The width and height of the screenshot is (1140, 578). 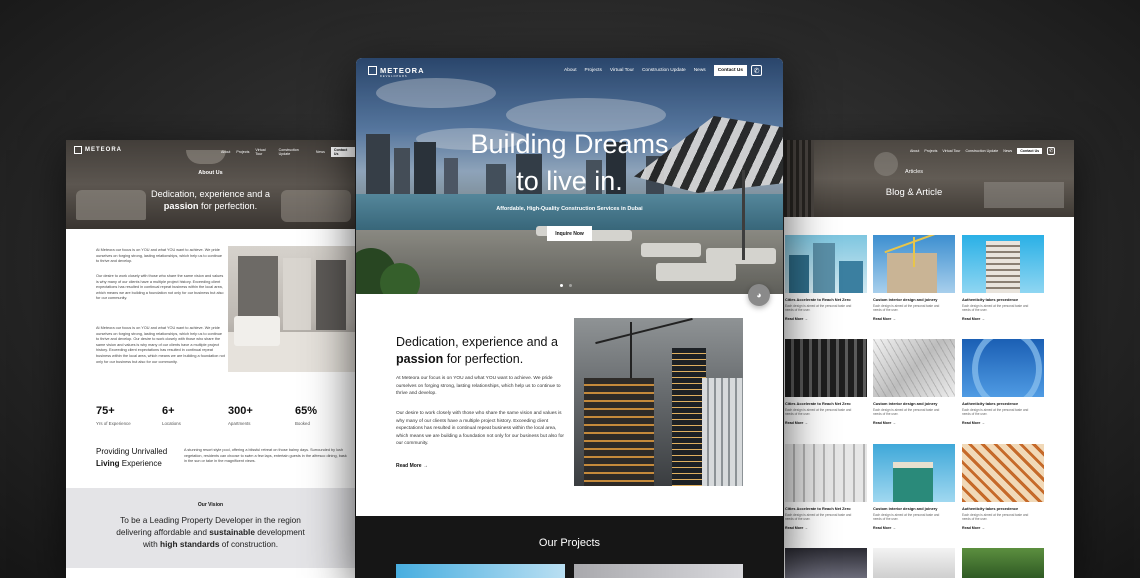 What do you see at coordinates (914, 192) in the screenshot?
I see `blog-hero-title: Blog & Article` at bounding box center [914, 192].